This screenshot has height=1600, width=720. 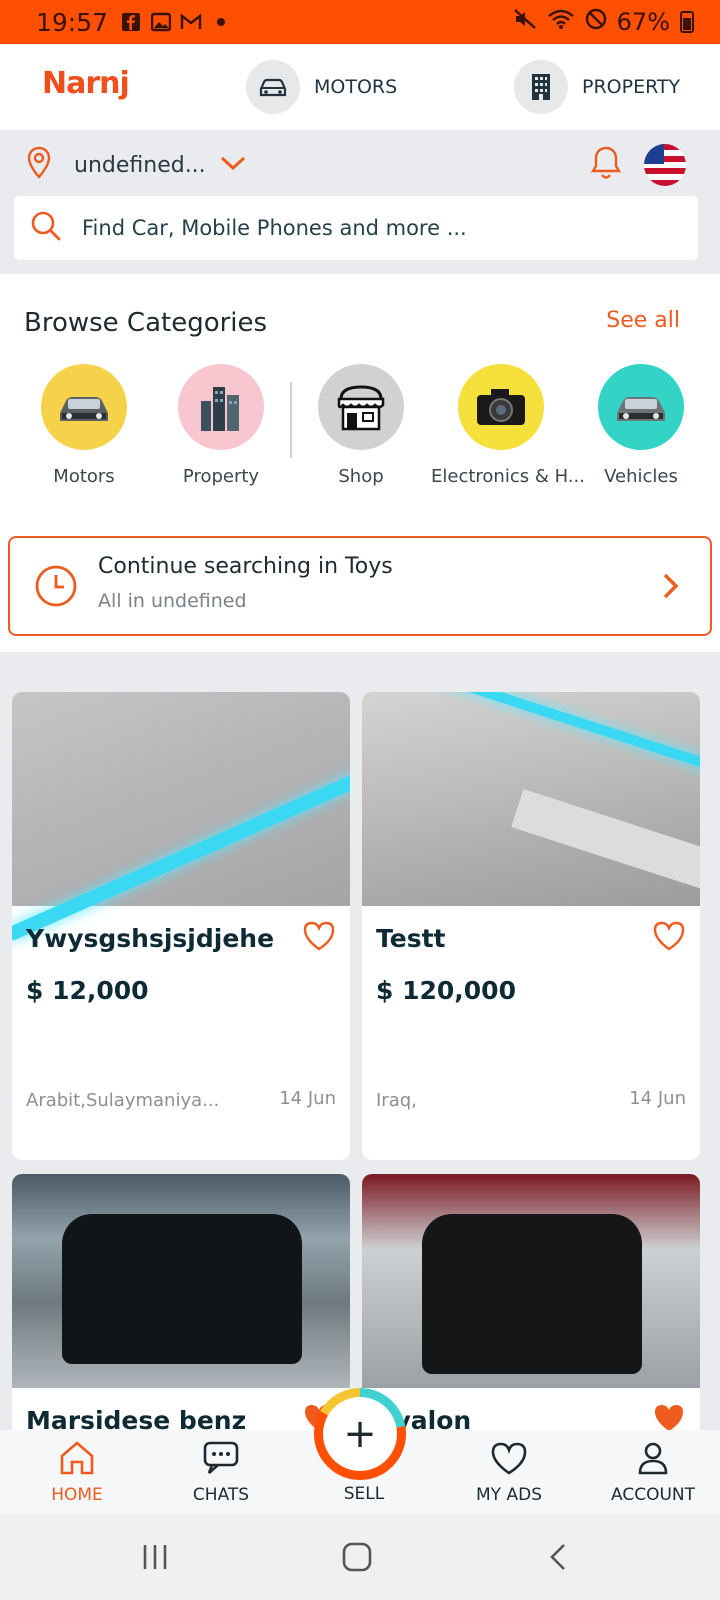 What do you see at coordinates (411, 938) in the screenshot?
I see `listing-title: Testt` at bounding box center [411, 938].